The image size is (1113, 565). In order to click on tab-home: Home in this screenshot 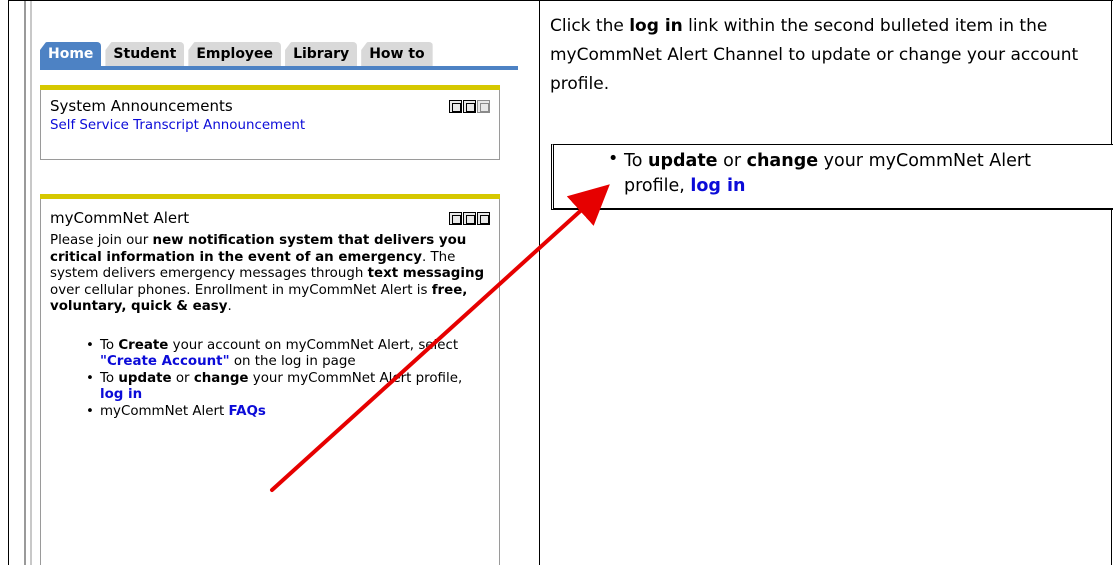, I will do `click(71, 54)`.